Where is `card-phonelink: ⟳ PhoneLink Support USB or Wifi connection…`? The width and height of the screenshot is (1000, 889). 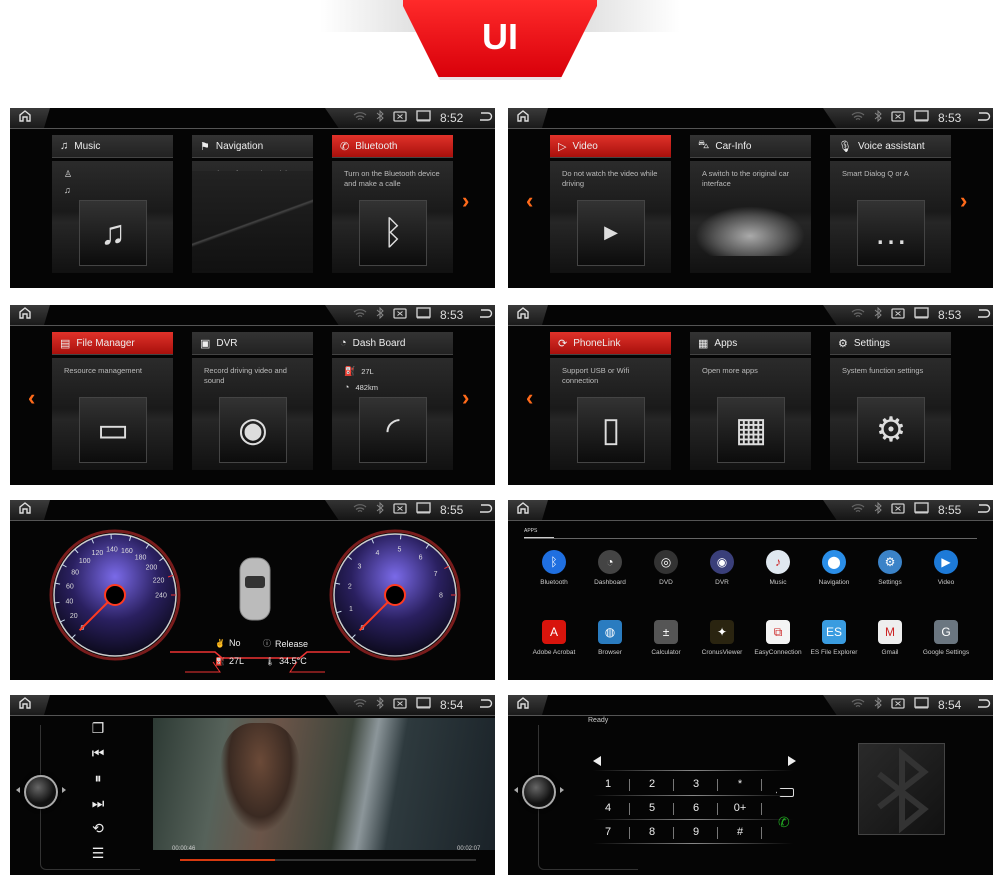
card-phonelink: ⟳ PhoneLink Support USB or Wifi connection… is located at coordinates (610, 402).